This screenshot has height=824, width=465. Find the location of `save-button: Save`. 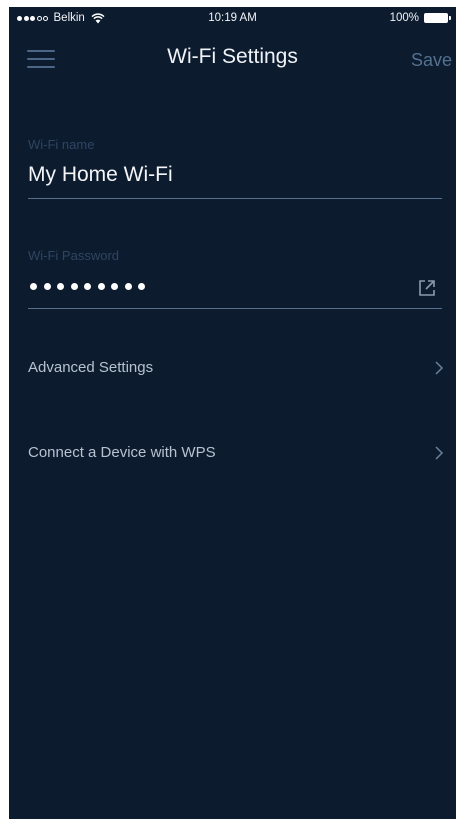

save-button: Save is located at coordinates (431, 60).